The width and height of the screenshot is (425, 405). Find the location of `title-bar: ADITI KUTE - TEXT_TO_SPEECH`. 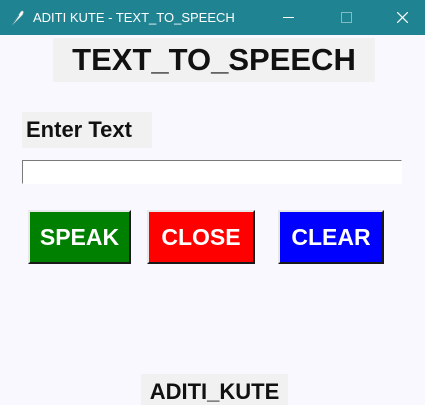

title-bar: ADITI KUTE - TEXT_TO_SPEECH is located at coordinates (212, 17).